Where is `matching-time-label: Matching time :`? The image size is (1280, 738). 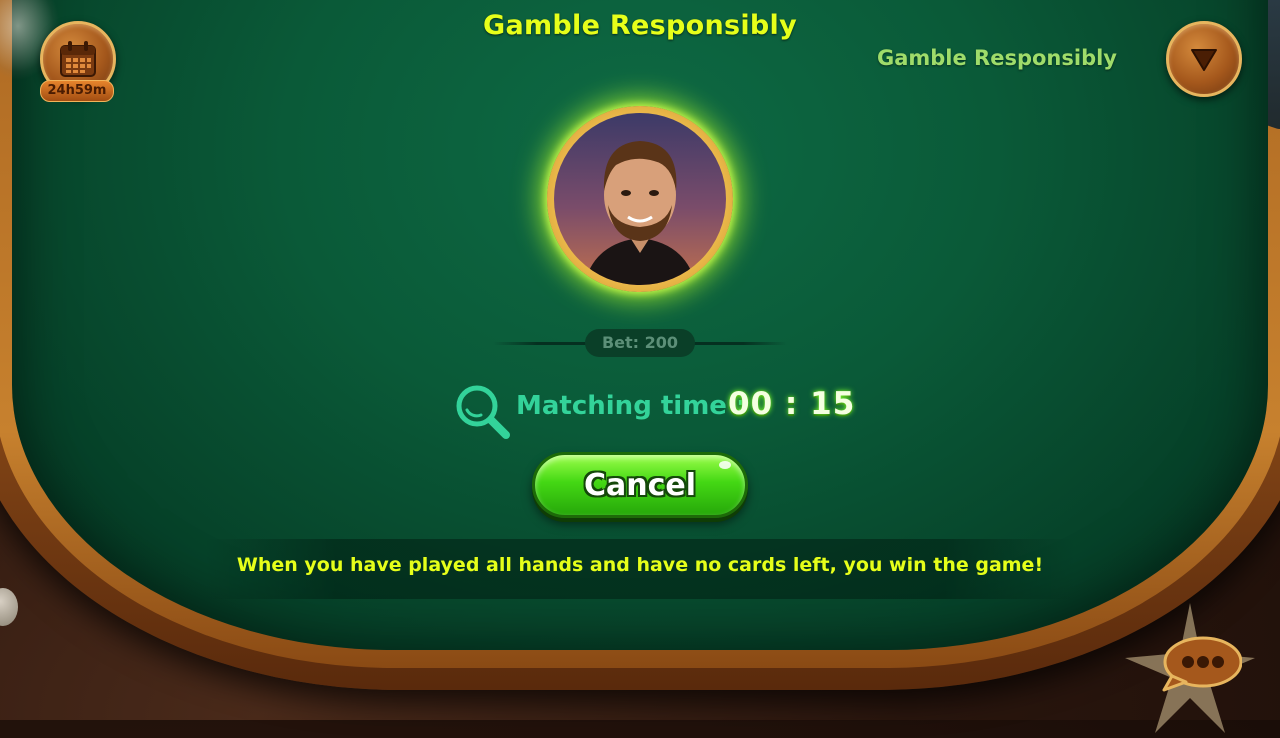 matching-time-label: Matching time : is located at coordinates (631, 406).